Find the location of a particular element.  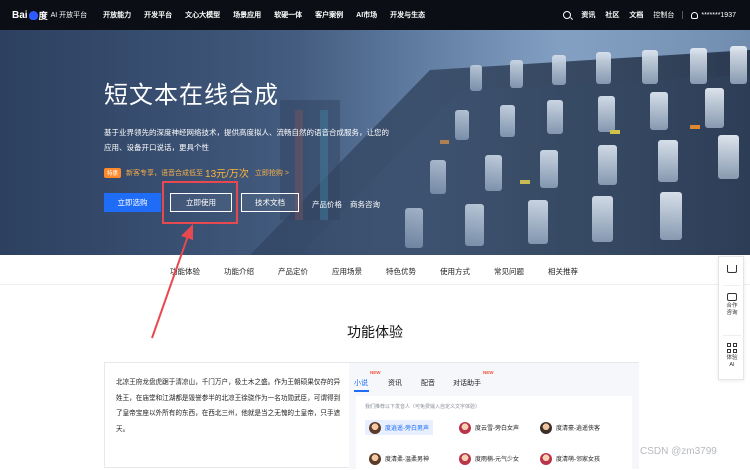

nav-console: 控制台 is located at coordinates (663, 15).